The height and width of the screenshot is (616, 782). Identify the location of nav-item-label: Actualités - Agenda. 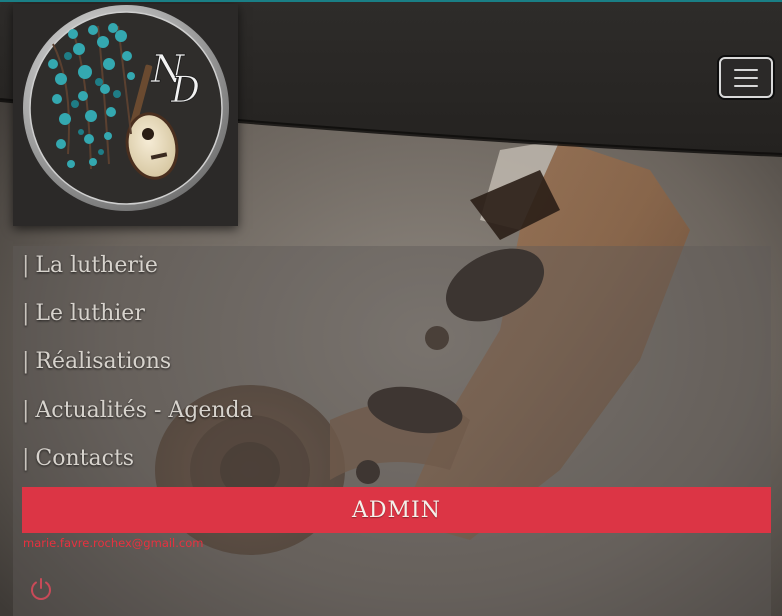
(144, 410).